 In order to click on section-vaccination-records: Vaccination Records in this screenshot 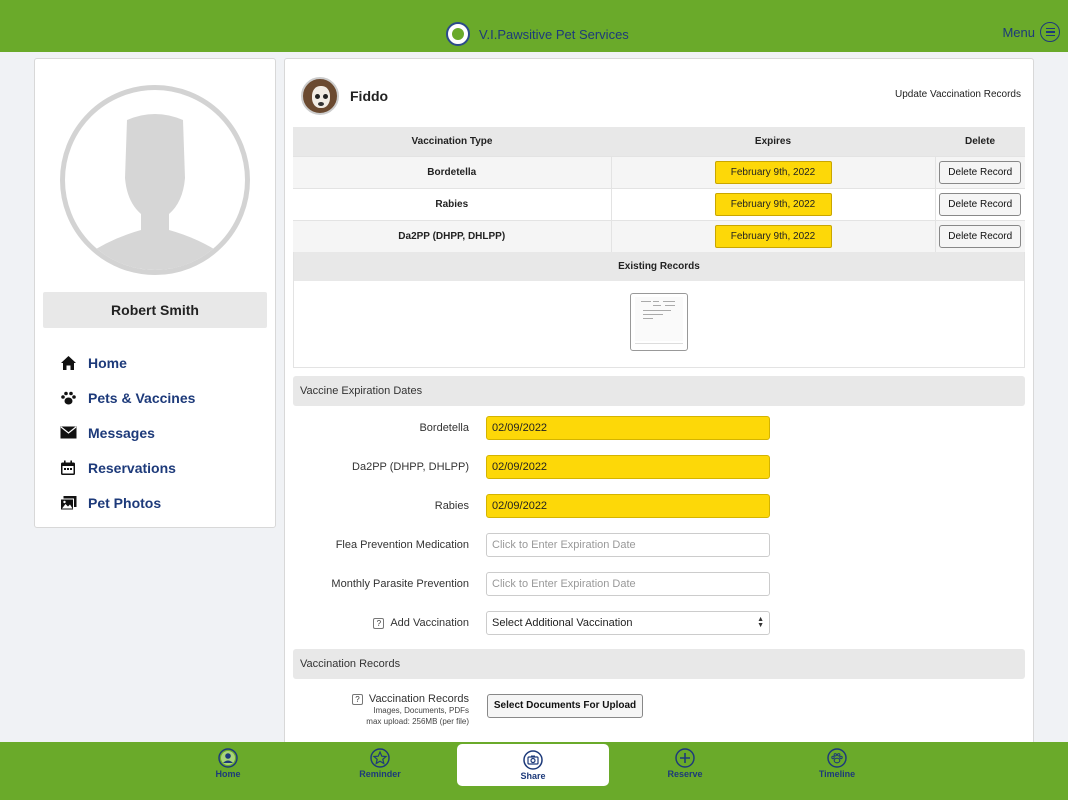, I will do `click(659, 664)`.